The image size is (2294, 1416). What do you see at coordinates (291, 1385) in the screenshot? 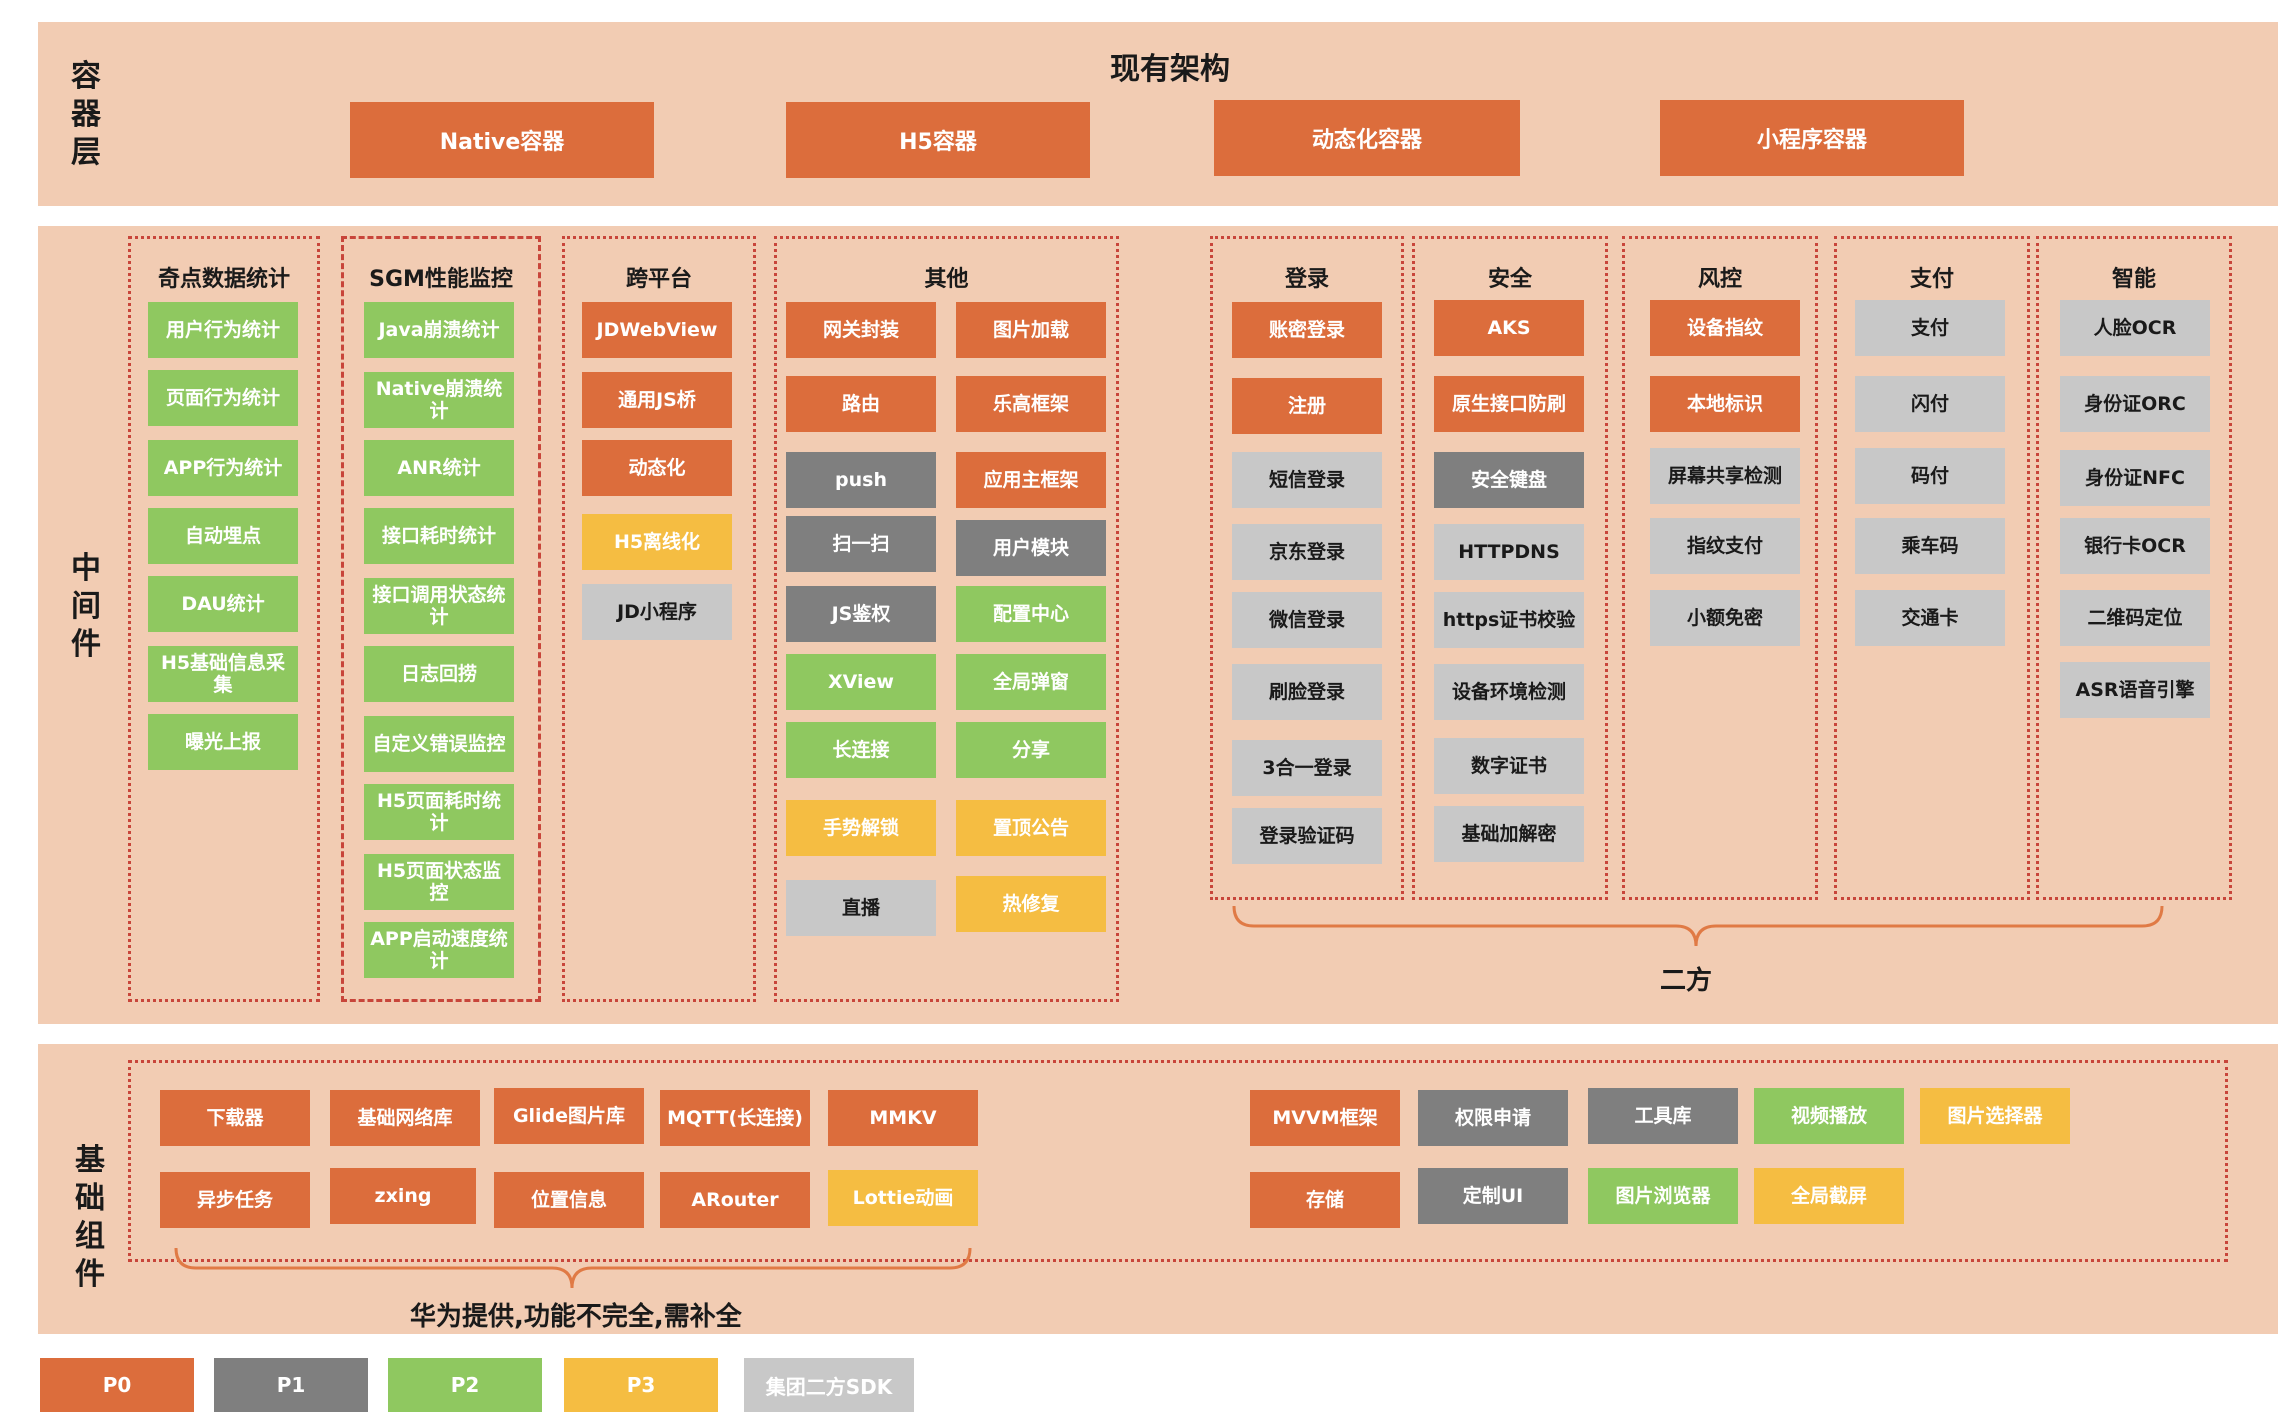
I see `legend-item-p1: P1` at bounding box center [291, 1385].